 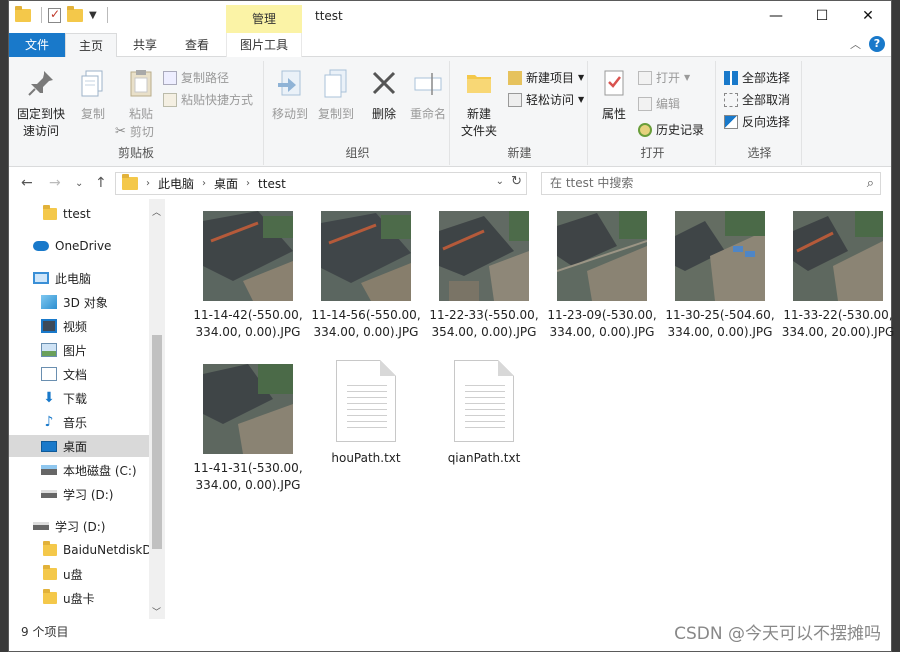 I want to click on search-input: 在 ttest 中搜索 ⌕, so click(x=711, y=183).